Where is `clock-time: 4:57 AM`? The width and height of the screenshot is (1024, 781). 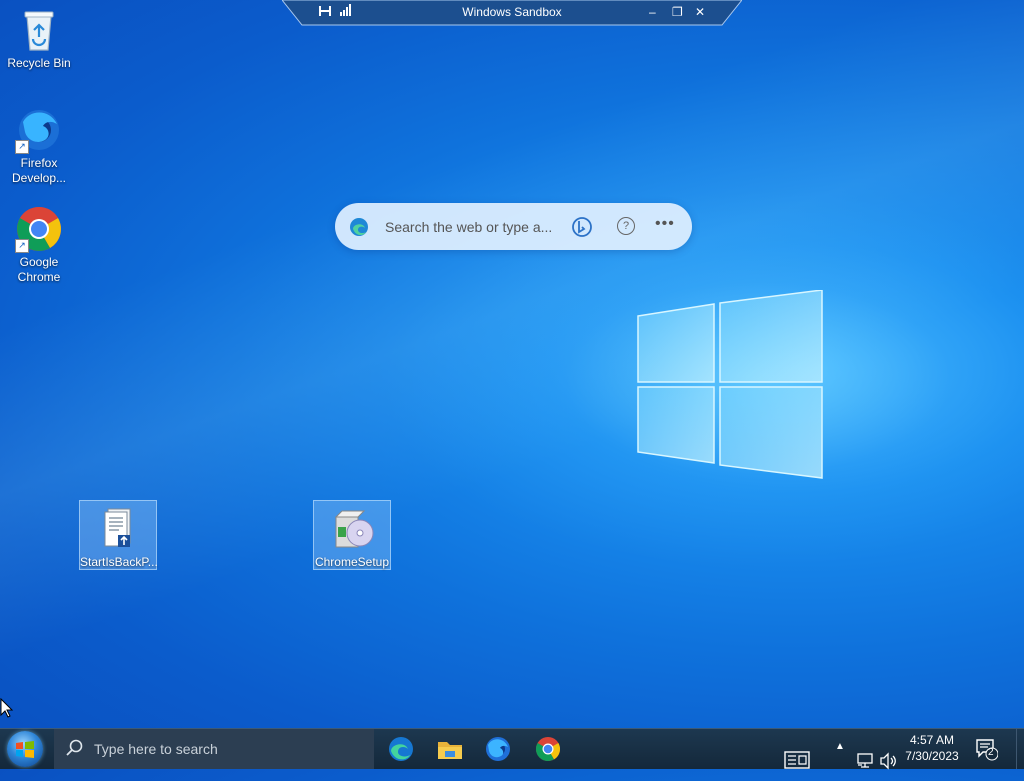
clock-time: 4:57 AM is located at coordinates (932, 740).